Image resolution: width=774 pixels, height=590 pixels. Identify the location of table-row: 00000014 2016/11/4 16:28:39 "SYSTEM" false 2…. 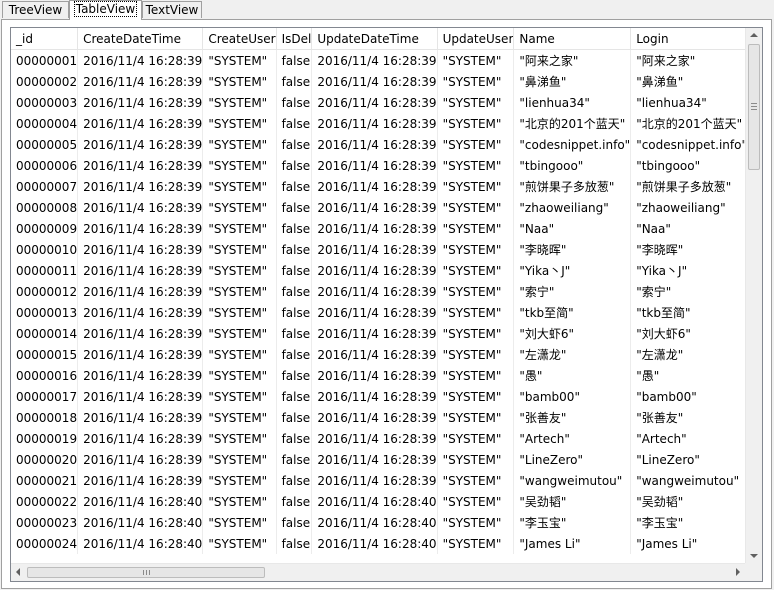
(378, 333).